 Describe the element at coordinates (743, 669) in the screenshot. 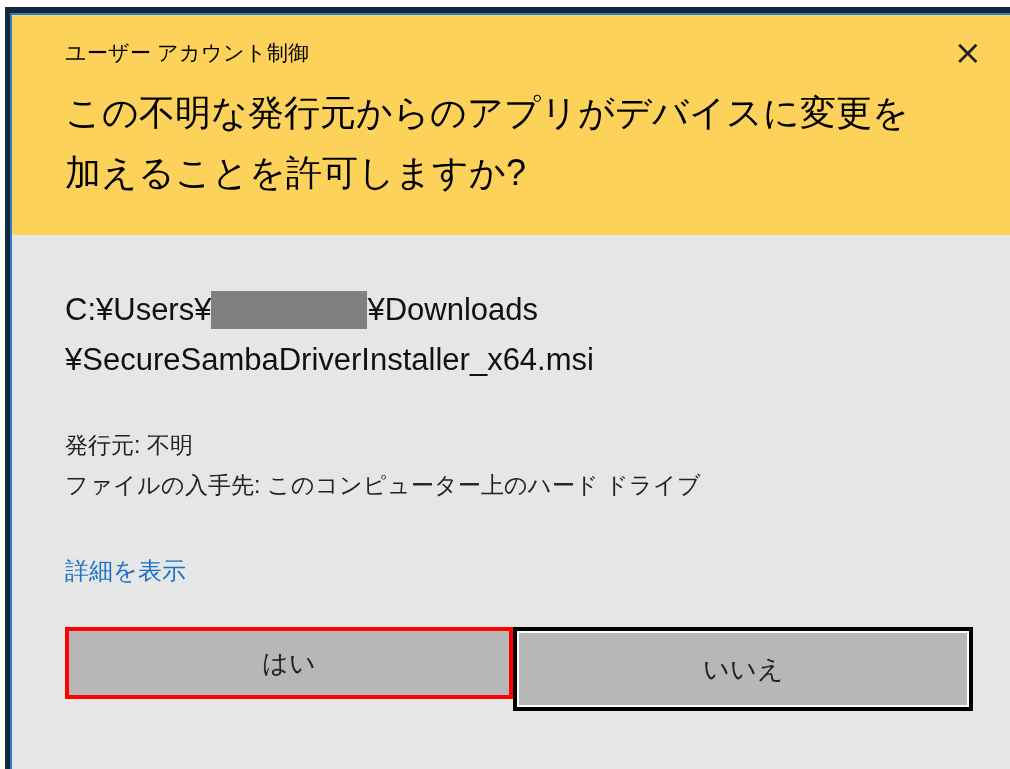

I see `dialog-button: いいえ` at that location.